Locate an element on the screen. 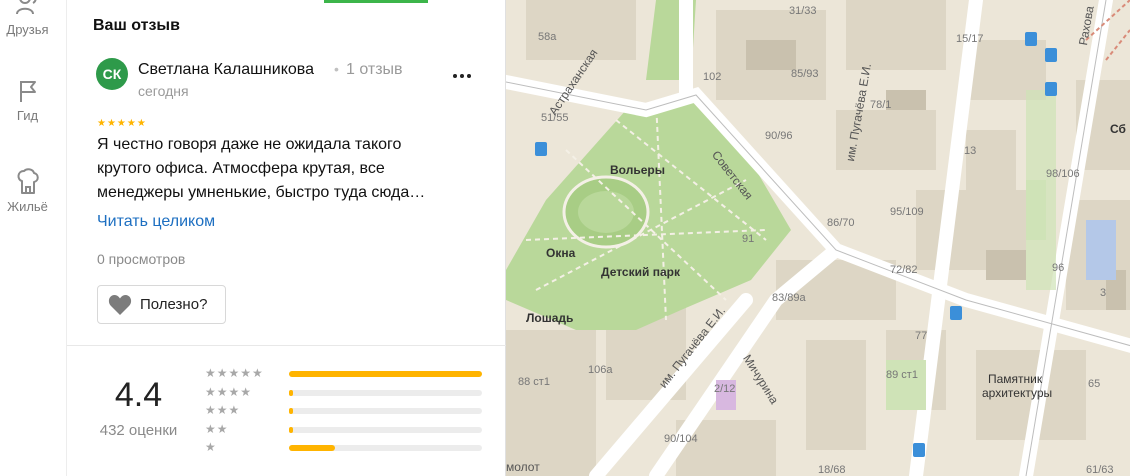  map-label-volery: Вольеры is located at coordinates (637, 170).